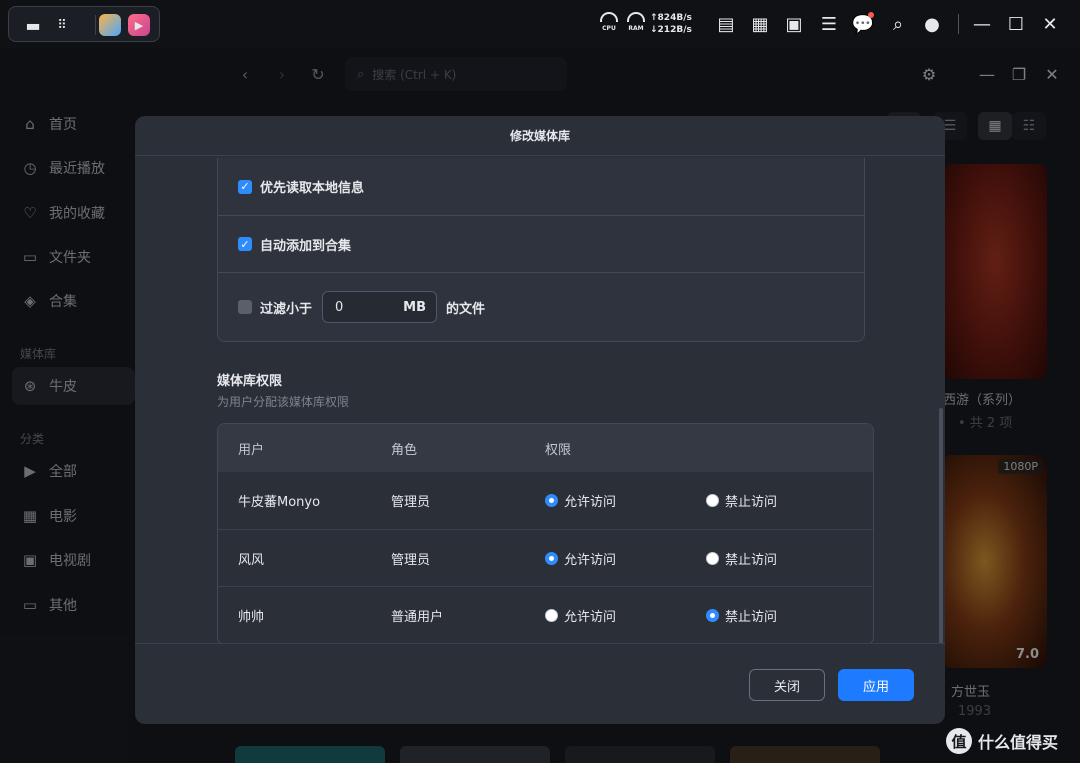  I want to click on table-row: 风风 管理员 允许访问 禁止访问, so click(545, 557).